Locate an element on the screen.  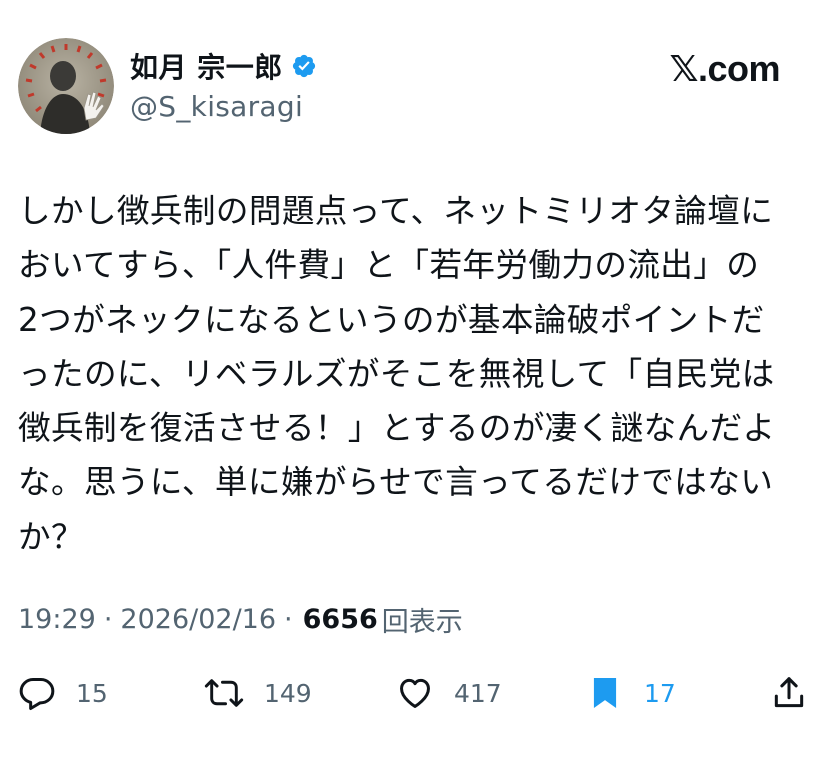
avatar is located at coordinates (66, 86).